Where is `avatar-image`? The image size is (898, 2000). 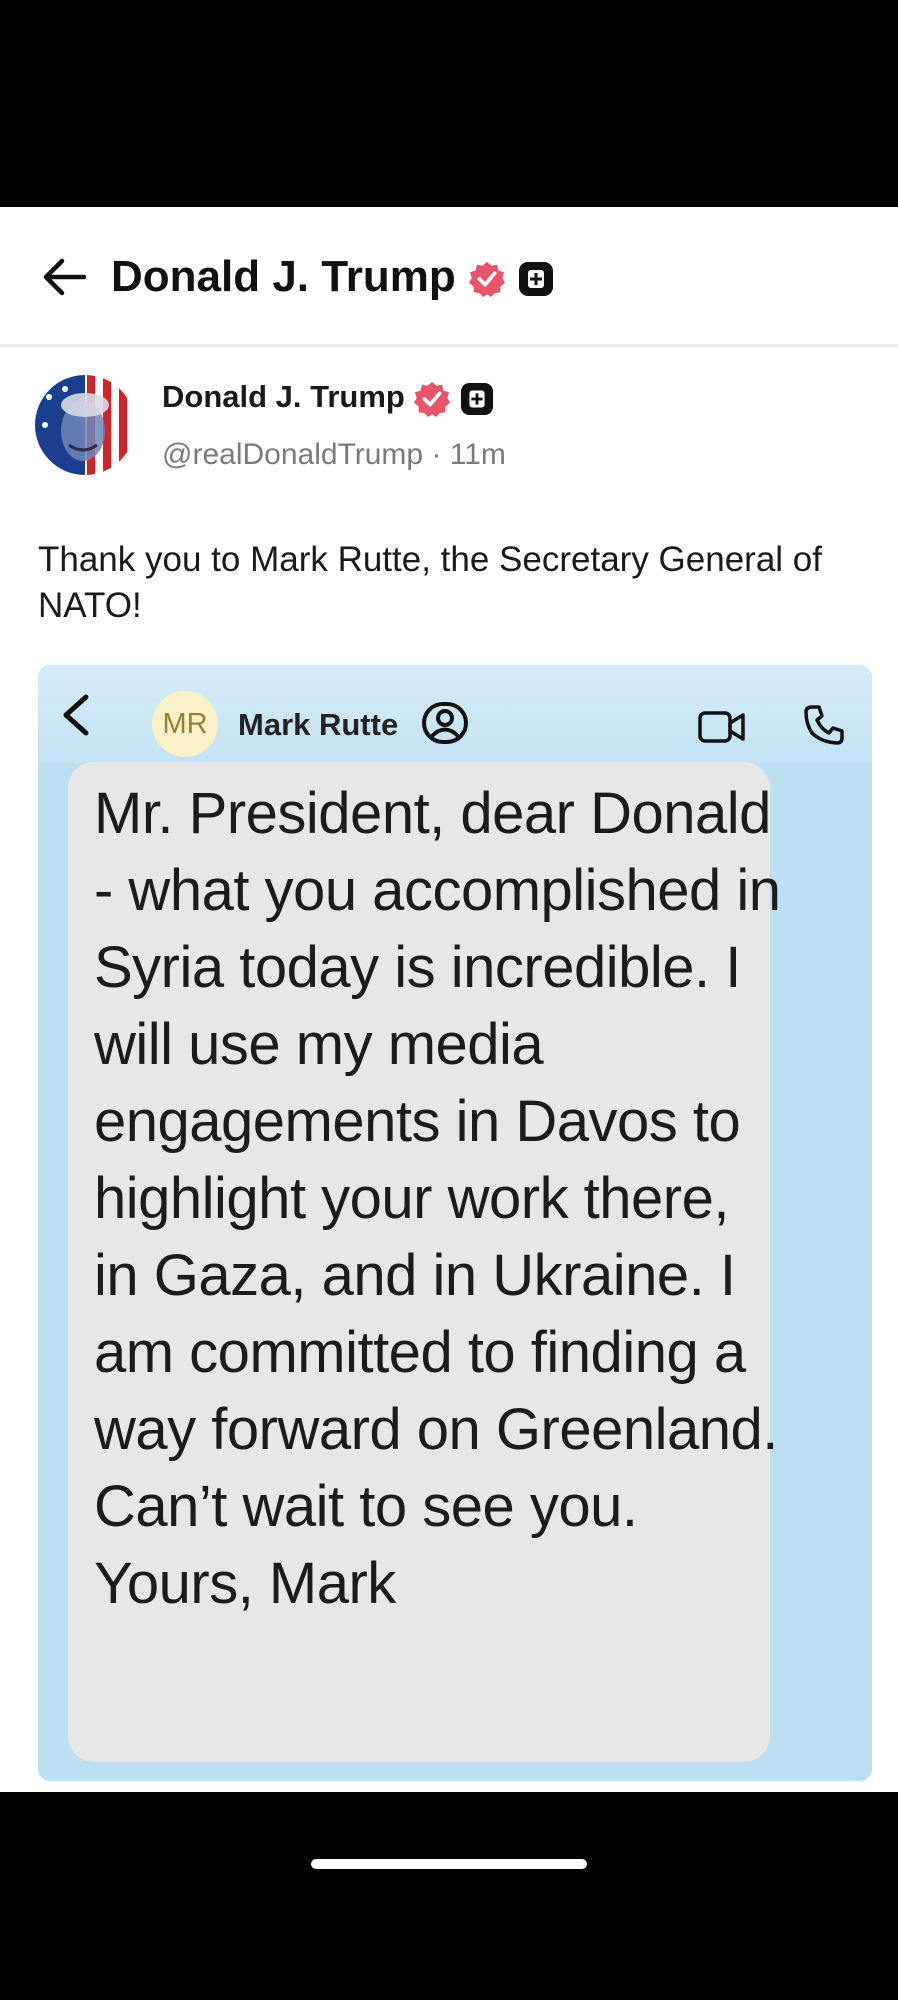 avatar-image is located at coordinates (85, 425).